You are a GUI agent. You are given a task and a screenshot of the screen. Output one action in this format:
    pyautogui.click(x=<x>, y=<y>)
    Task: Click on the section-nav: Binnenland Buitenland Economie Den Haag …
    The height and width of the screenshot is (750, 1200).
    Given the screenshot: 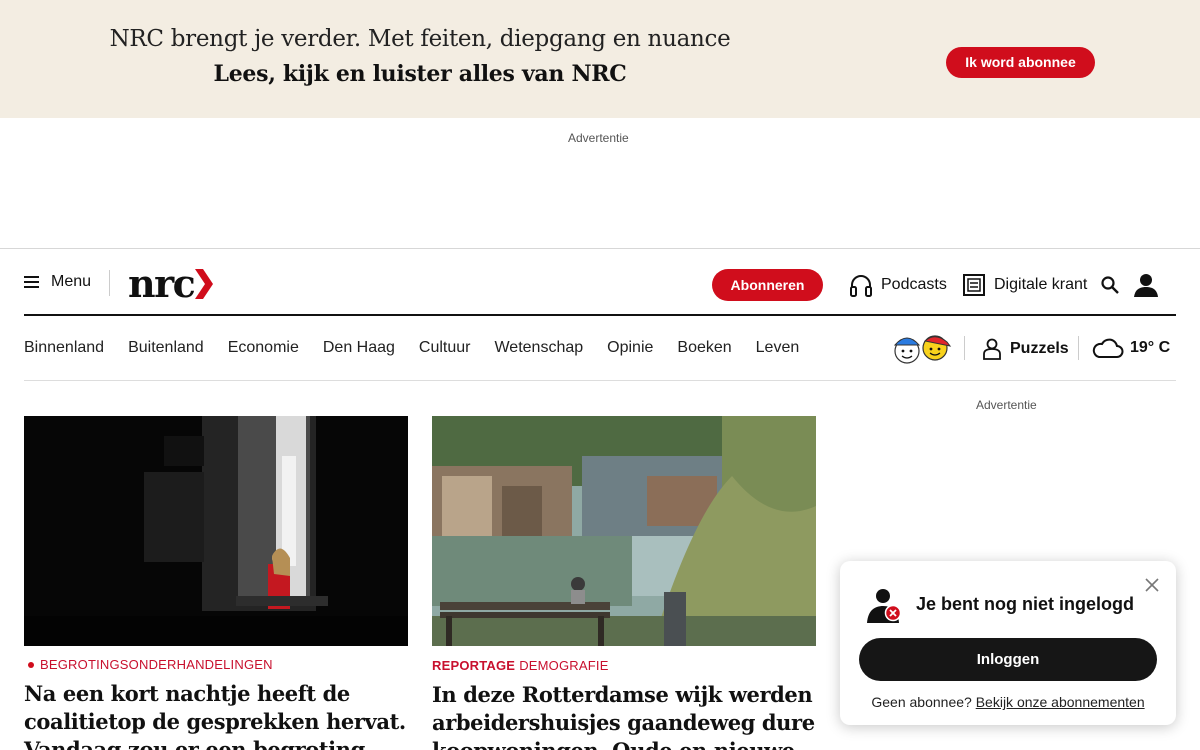 What is the action you would take?
    pyautogui.click(x=411, y=350)
    